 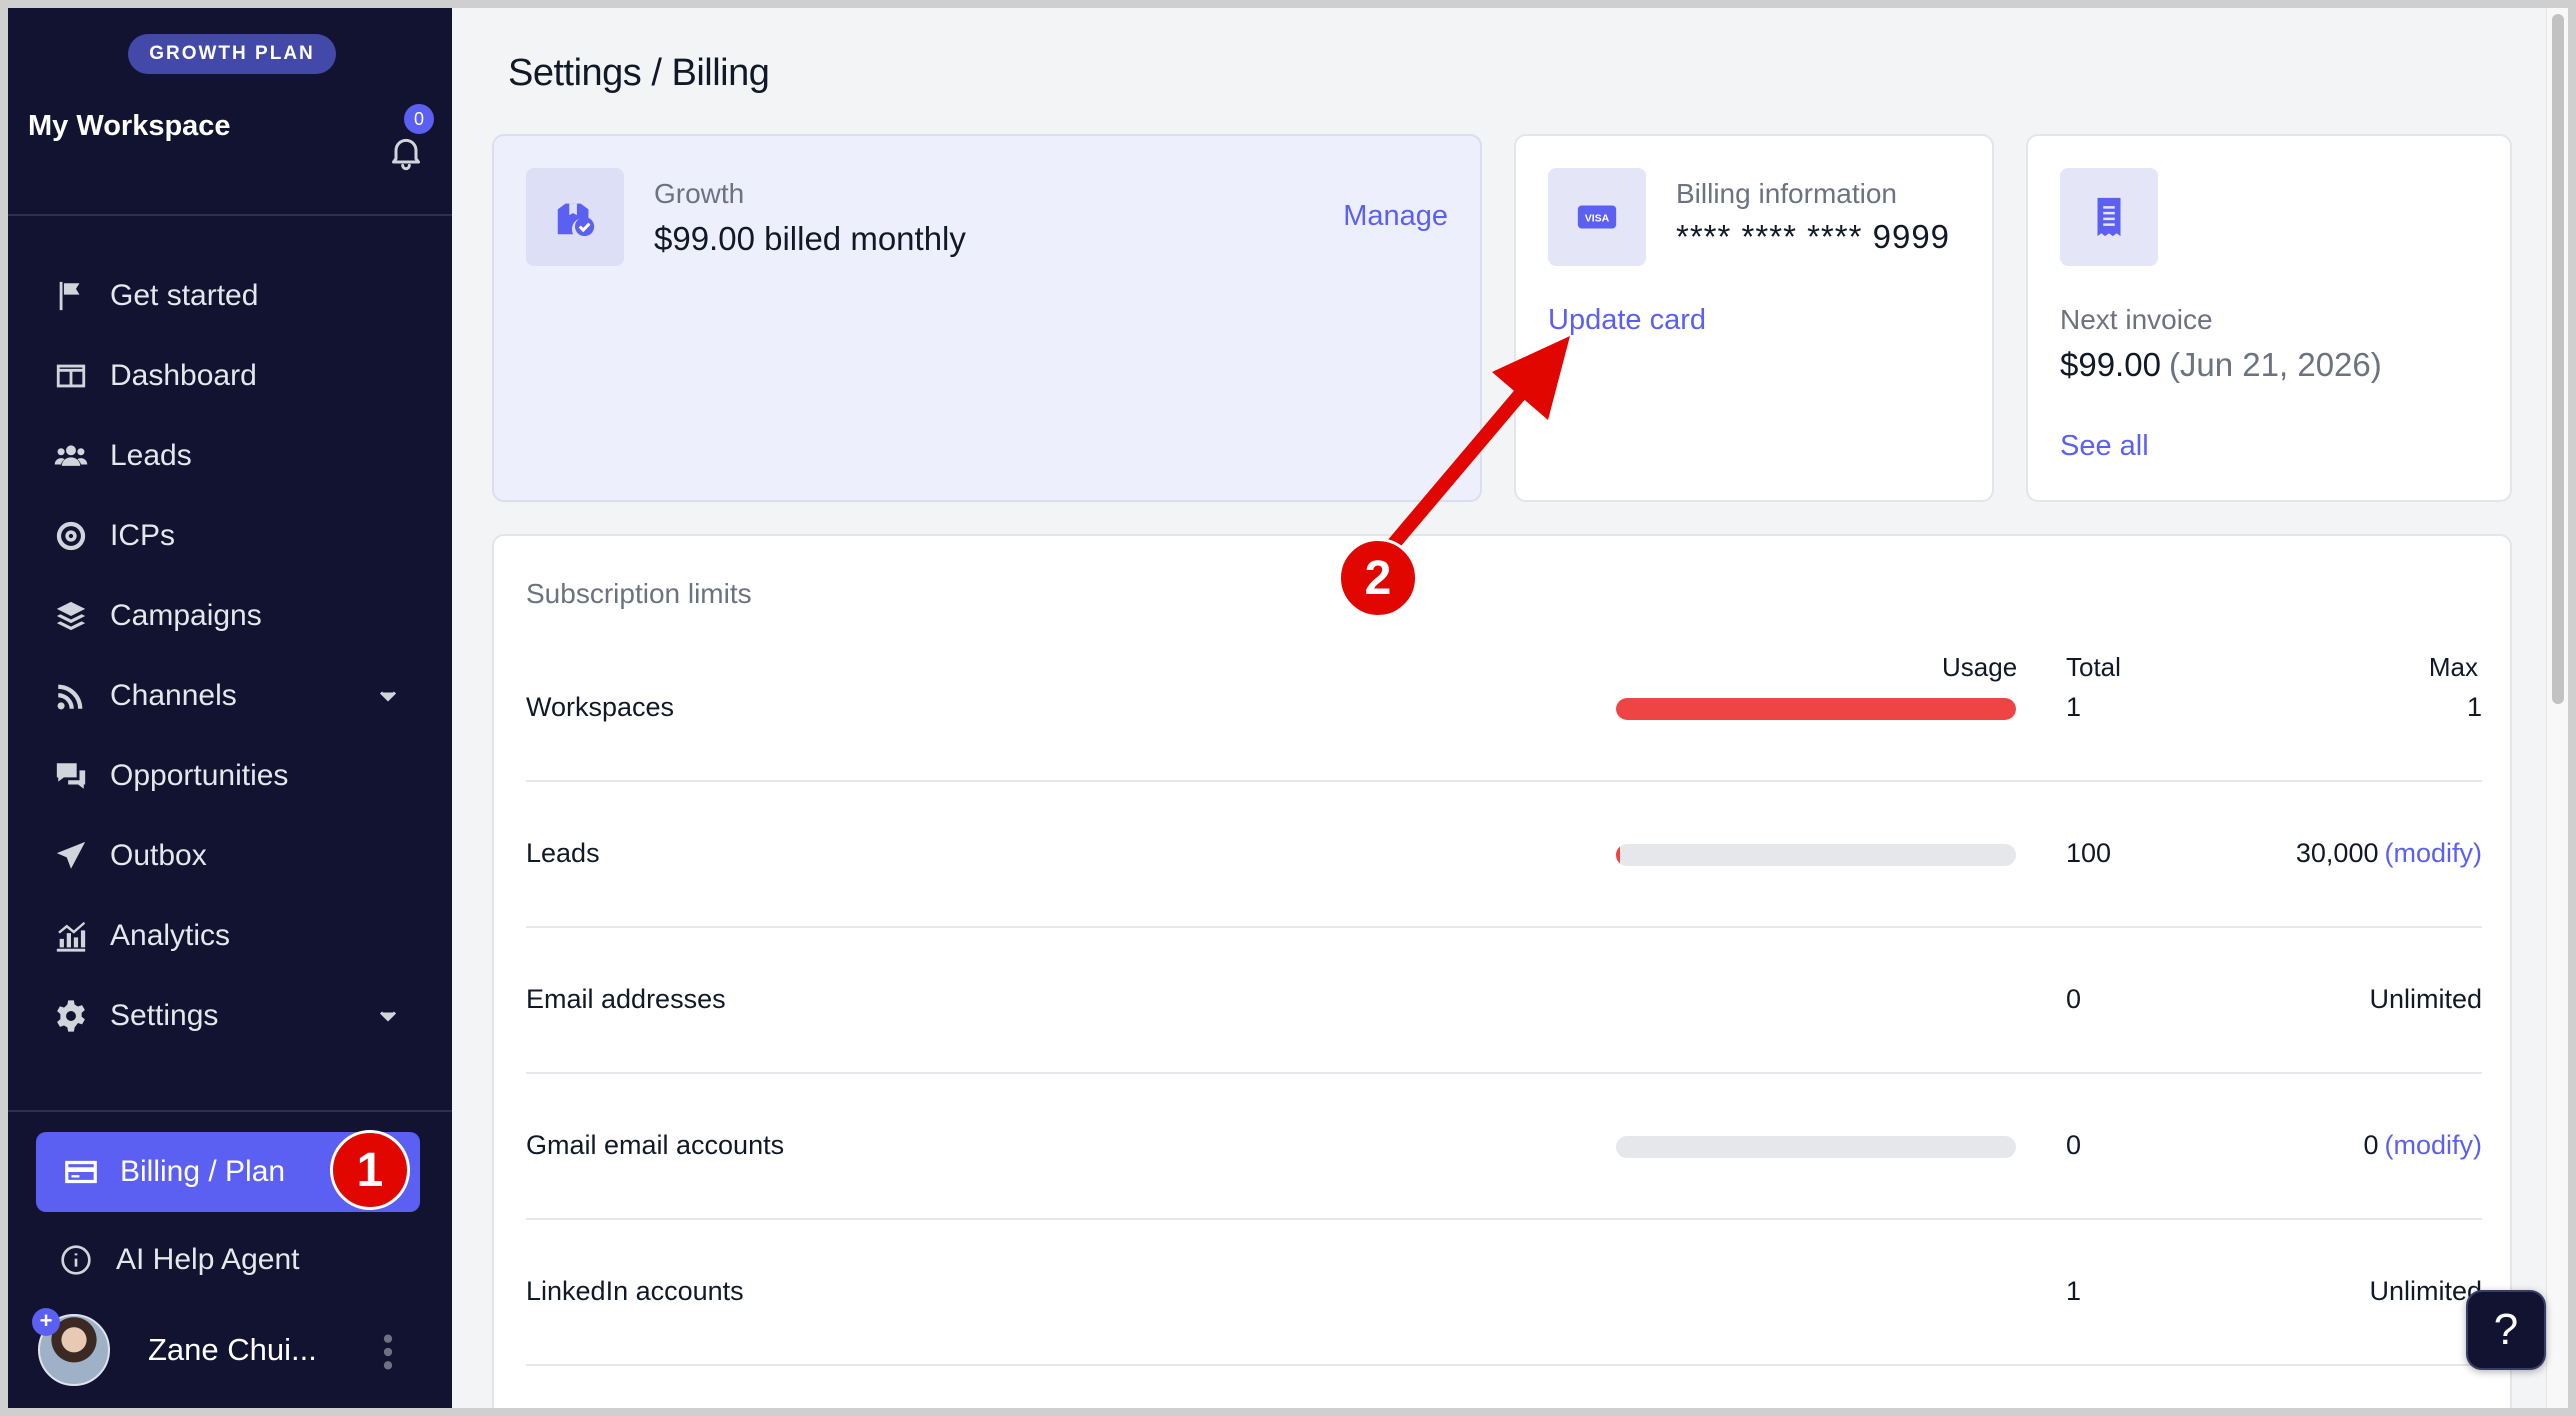 What do you see at coordinates (230, 536) in the screenshot?
I see `sidebar-item-icps: ICPs` at bounding box center [230, 536].